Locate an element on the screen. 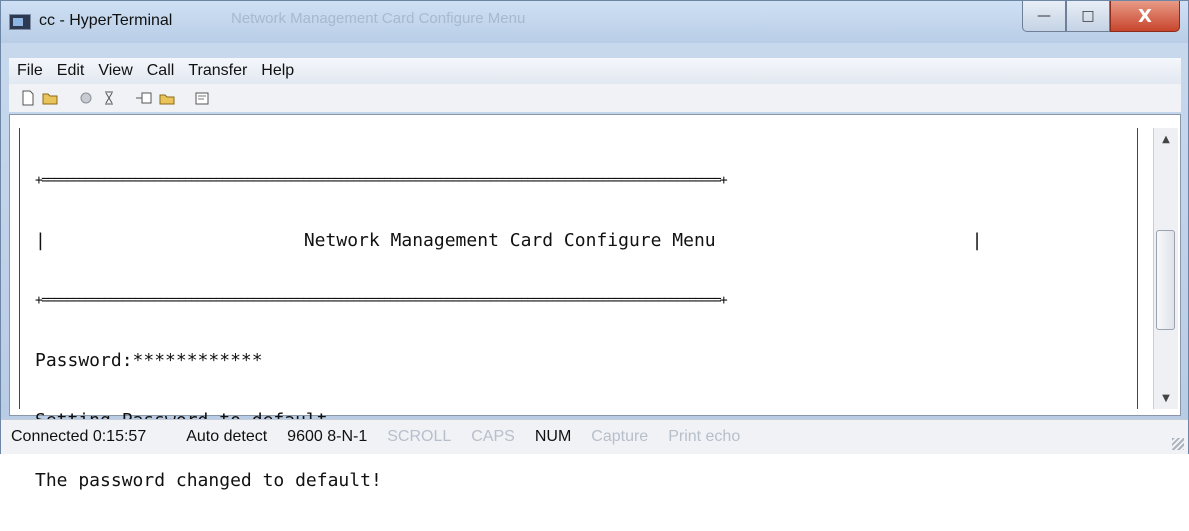 This screenshot has height=531, width=1189. resize-grip-icon is located at coordinates (1178, 444).